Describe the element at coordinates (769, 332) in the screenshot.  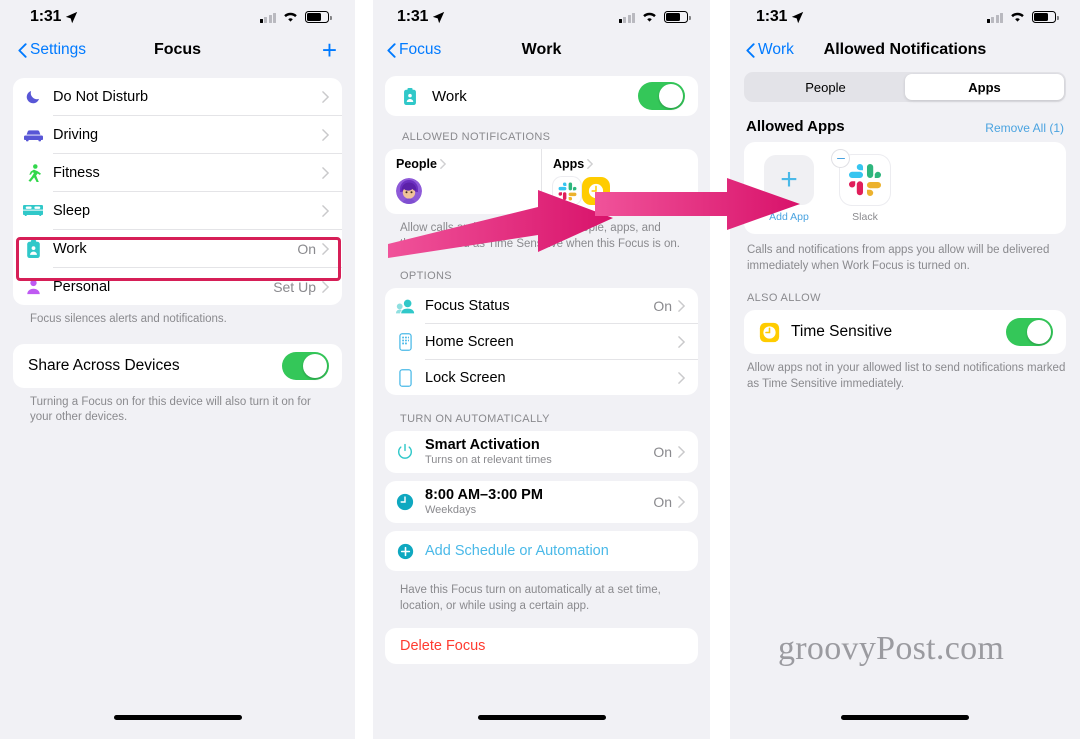
I see `clock-badge-icon` at that location.